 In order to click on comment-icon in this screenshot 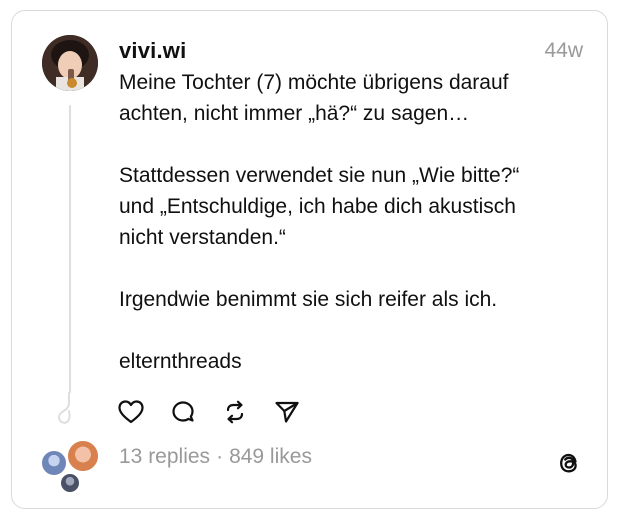, I will do `click(183, 411)`.